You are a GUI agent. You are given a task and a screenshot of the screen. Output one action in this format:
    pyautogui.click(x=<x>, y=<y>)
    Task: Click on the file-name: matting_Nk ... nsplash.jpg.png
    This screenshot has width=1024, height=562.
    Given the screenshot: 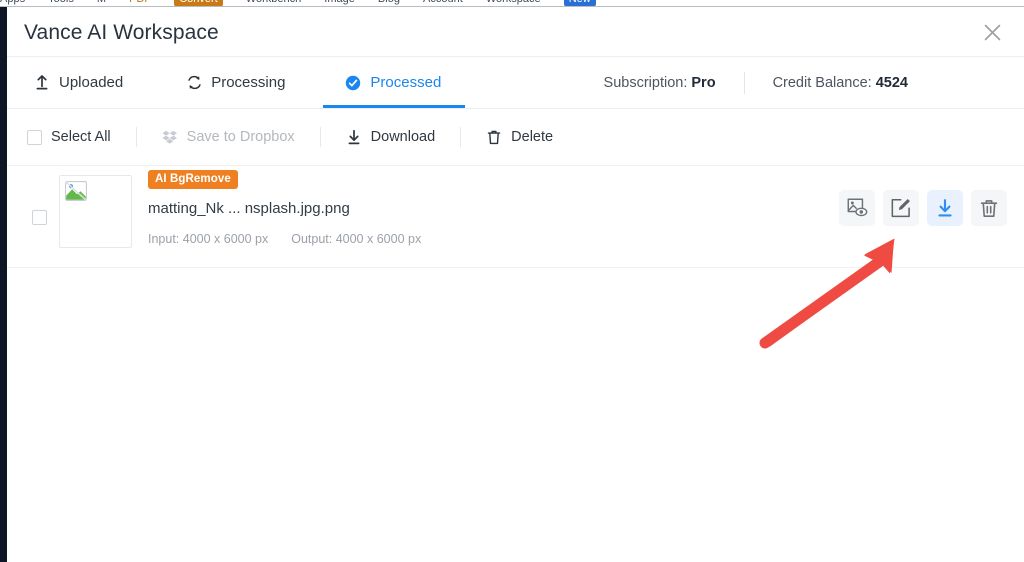 What is the action you would take?
    pyautogui.click(x=249, y=208)
    